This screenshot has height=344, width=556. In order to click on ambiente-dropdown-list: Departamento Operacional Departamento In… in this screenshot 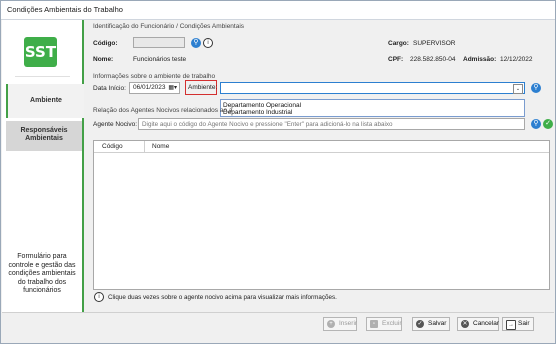, I will do `click(372, 108)`.